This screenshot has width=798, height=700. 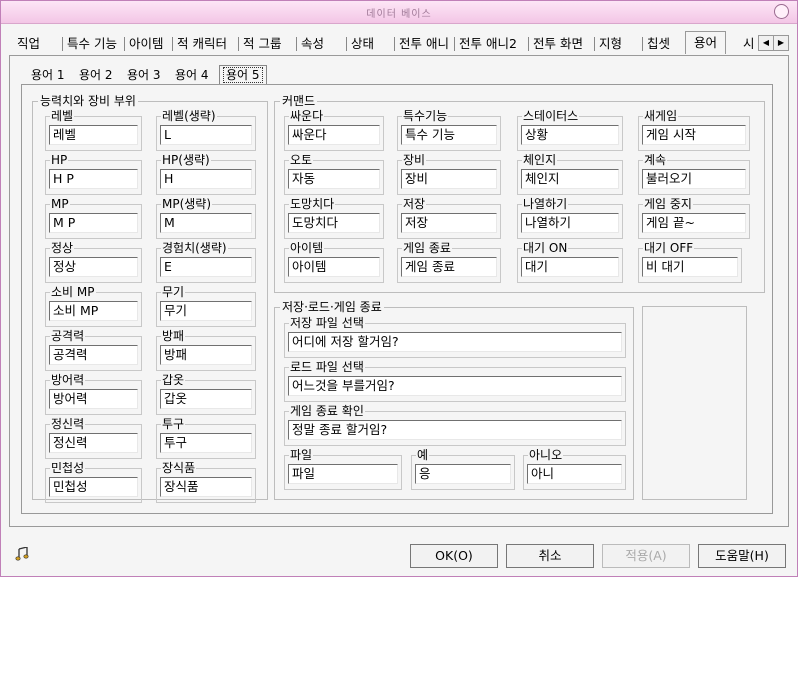 I want to click on tab-9: 전투 화면, so click(x=558, y=44).